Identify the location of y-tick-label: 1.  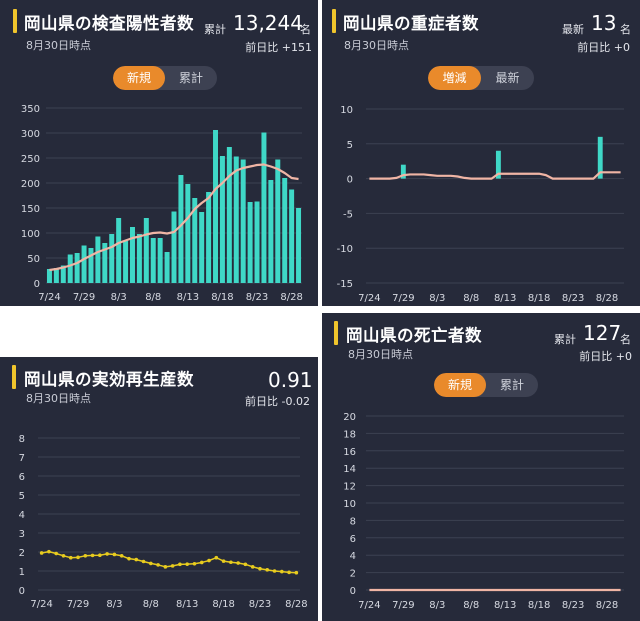
(22, 572).